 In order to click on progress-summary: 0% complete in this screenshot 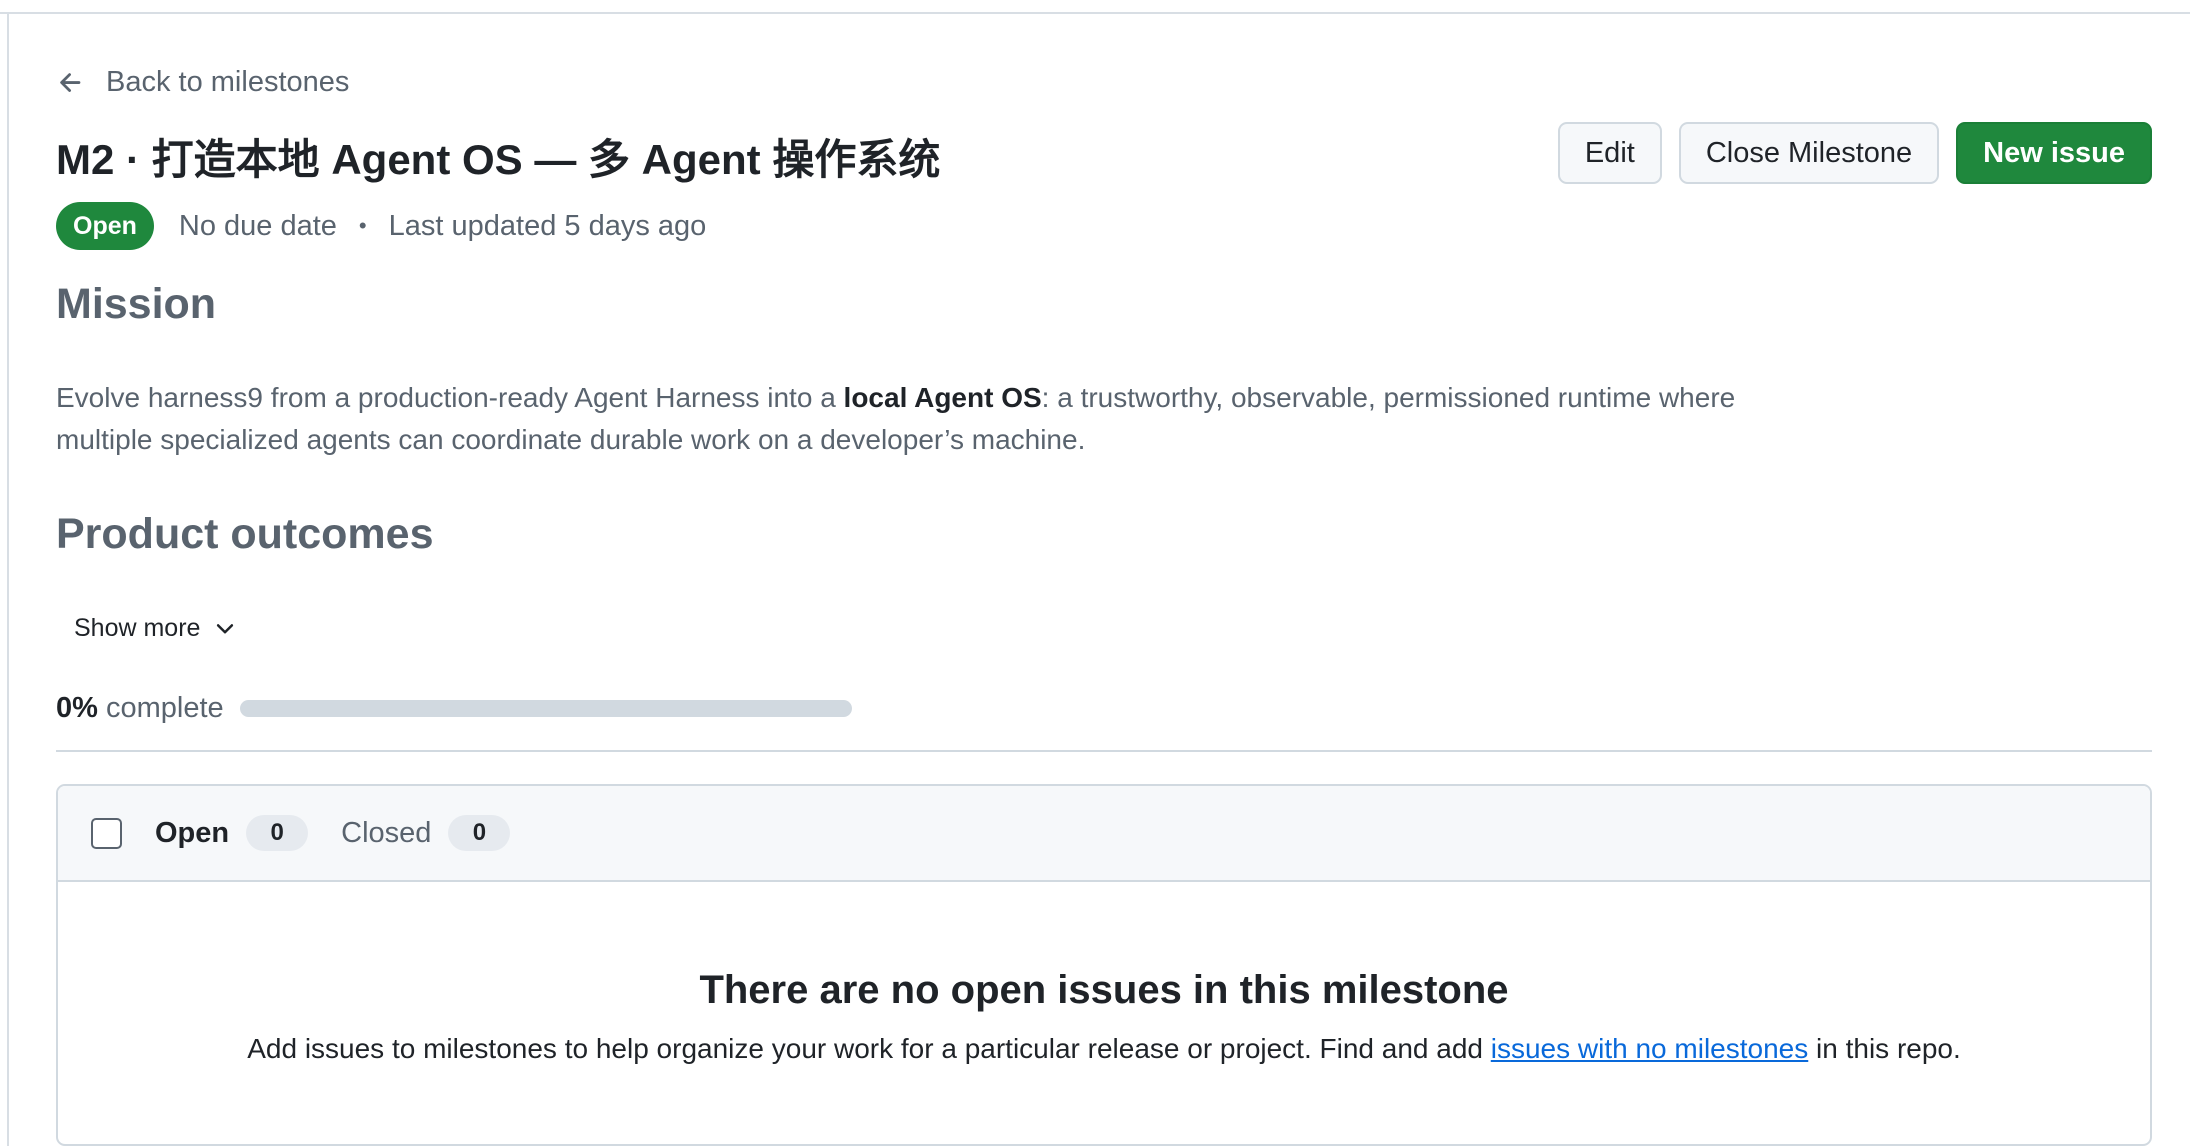, I will do `click(454, 708)`.